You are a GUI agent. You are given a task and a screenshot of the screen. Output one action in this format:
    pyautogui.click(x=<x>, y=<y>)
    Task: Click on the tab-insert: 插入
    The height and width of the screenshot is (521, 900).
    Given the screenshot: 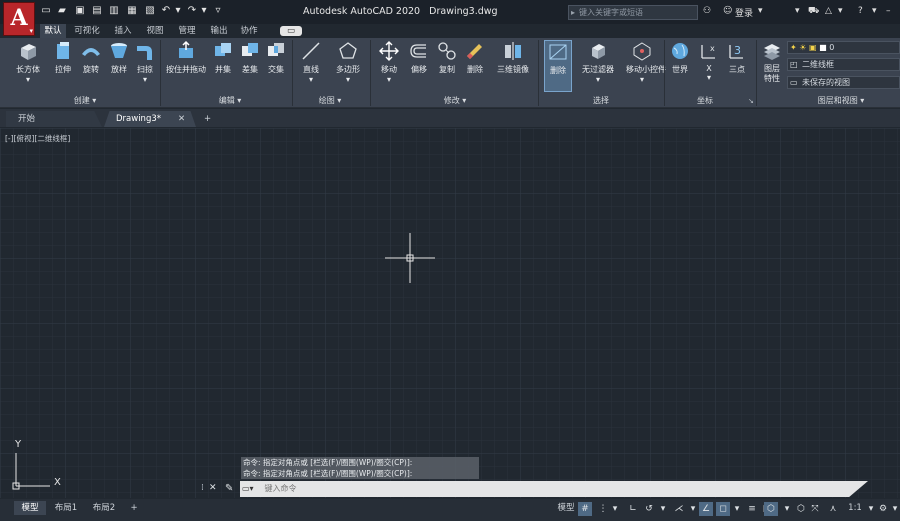 What is the action you would take?
    pyautogui.click(x=123, y=31)
    